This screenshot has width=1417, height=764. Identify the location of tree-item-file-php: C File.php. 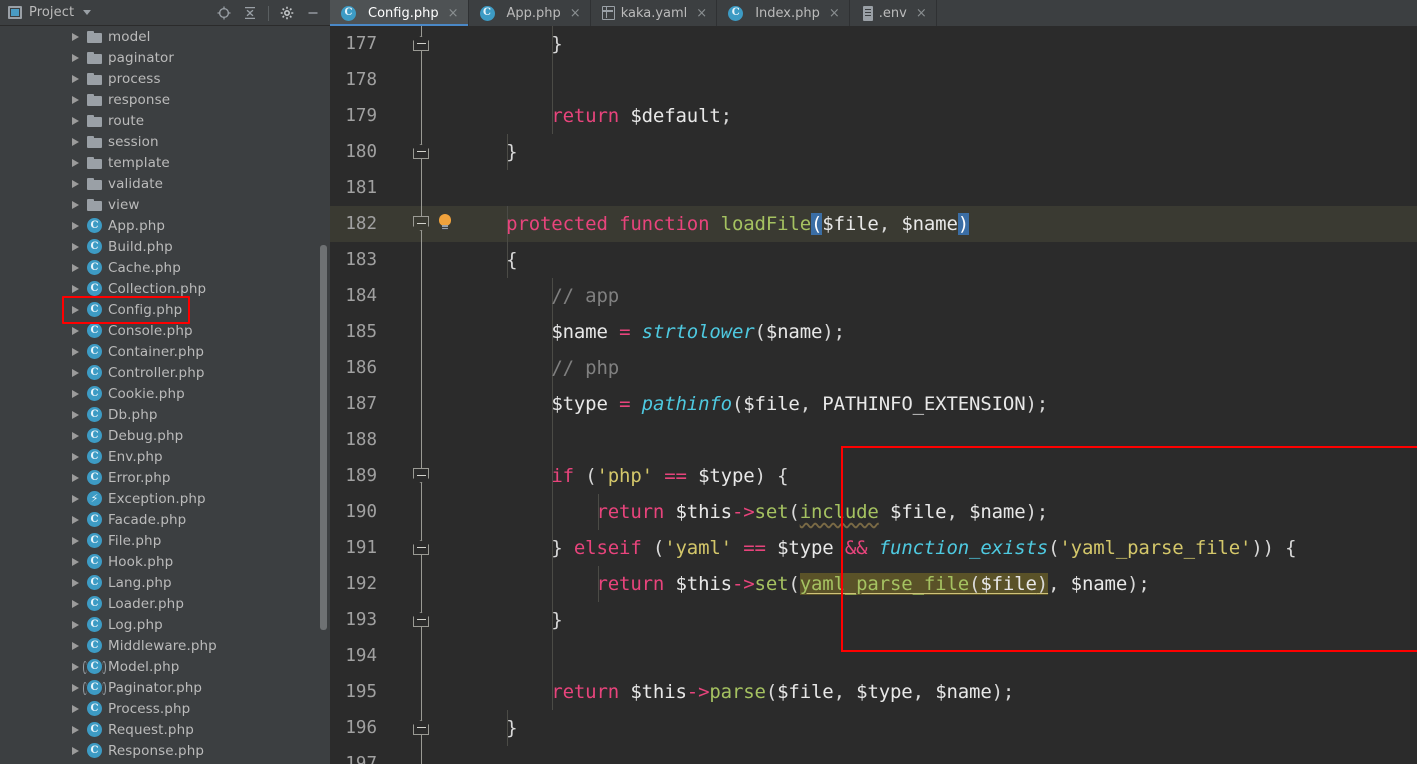
(165, 540).